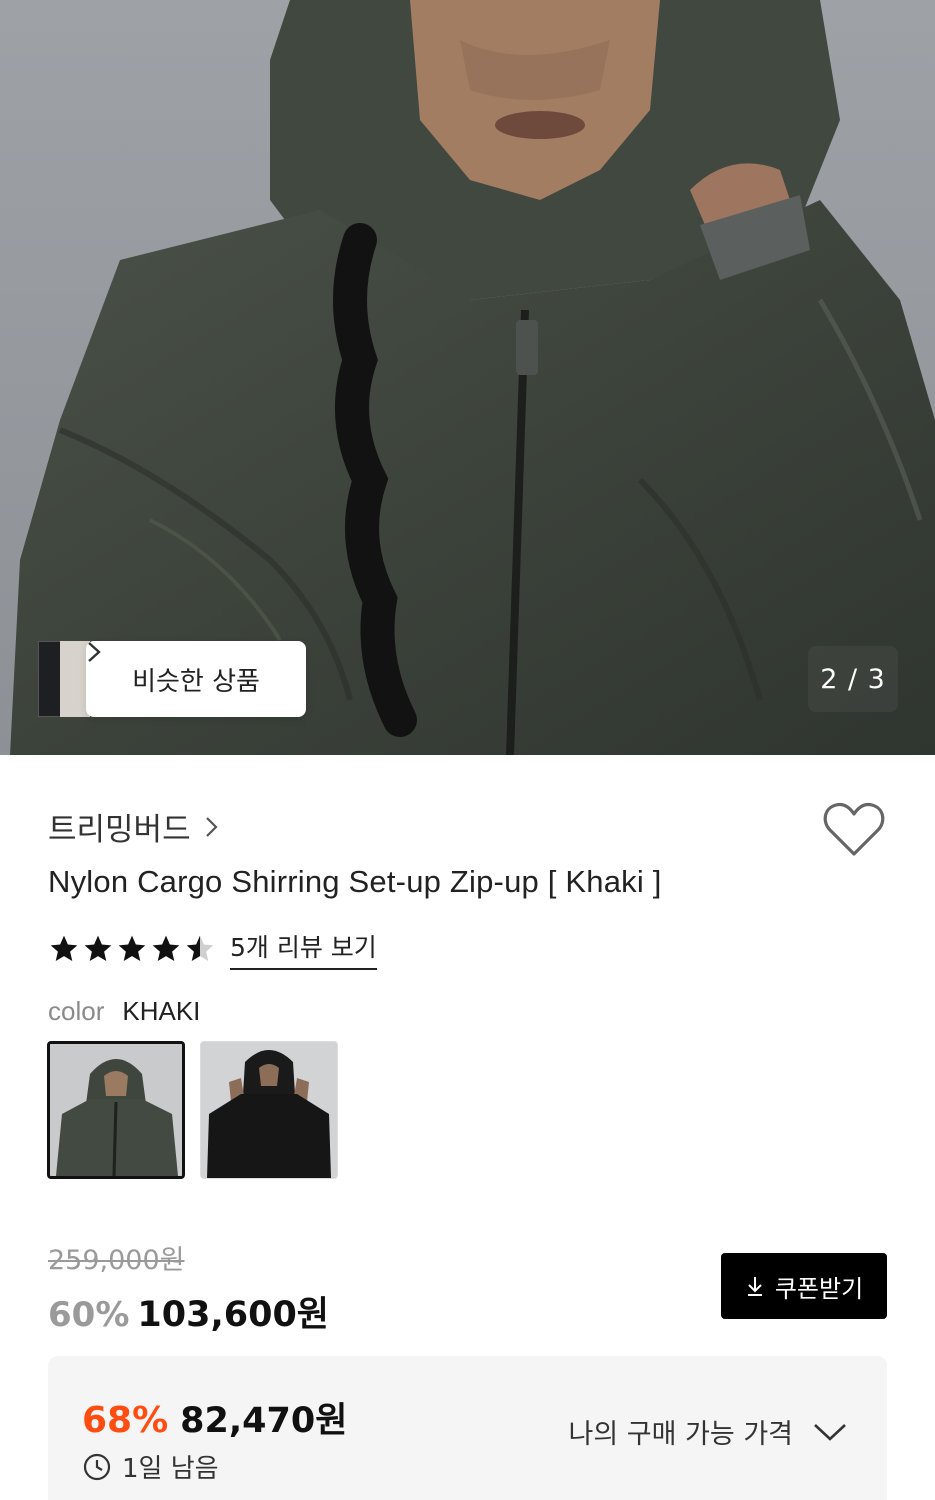  I want to click on coupon-label: 쿠폰받기, so click(819, 1288).